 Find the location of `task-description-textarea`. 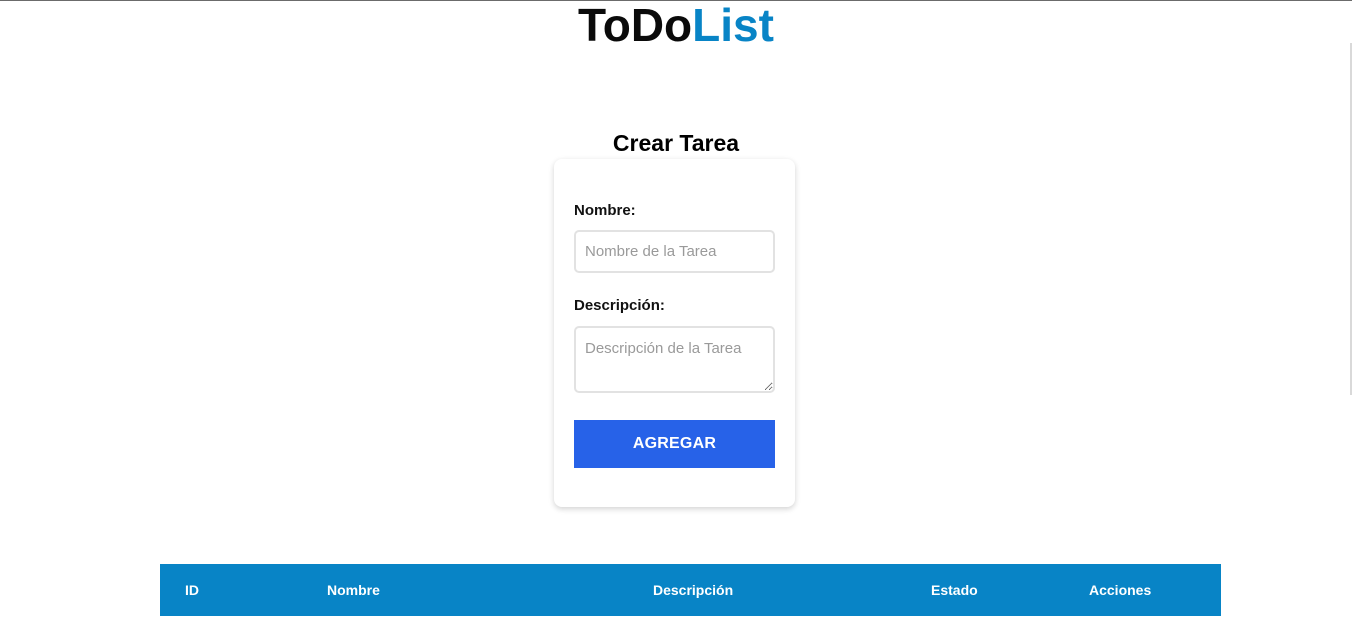

task-description-textarea is located at coordinates (674, 359).